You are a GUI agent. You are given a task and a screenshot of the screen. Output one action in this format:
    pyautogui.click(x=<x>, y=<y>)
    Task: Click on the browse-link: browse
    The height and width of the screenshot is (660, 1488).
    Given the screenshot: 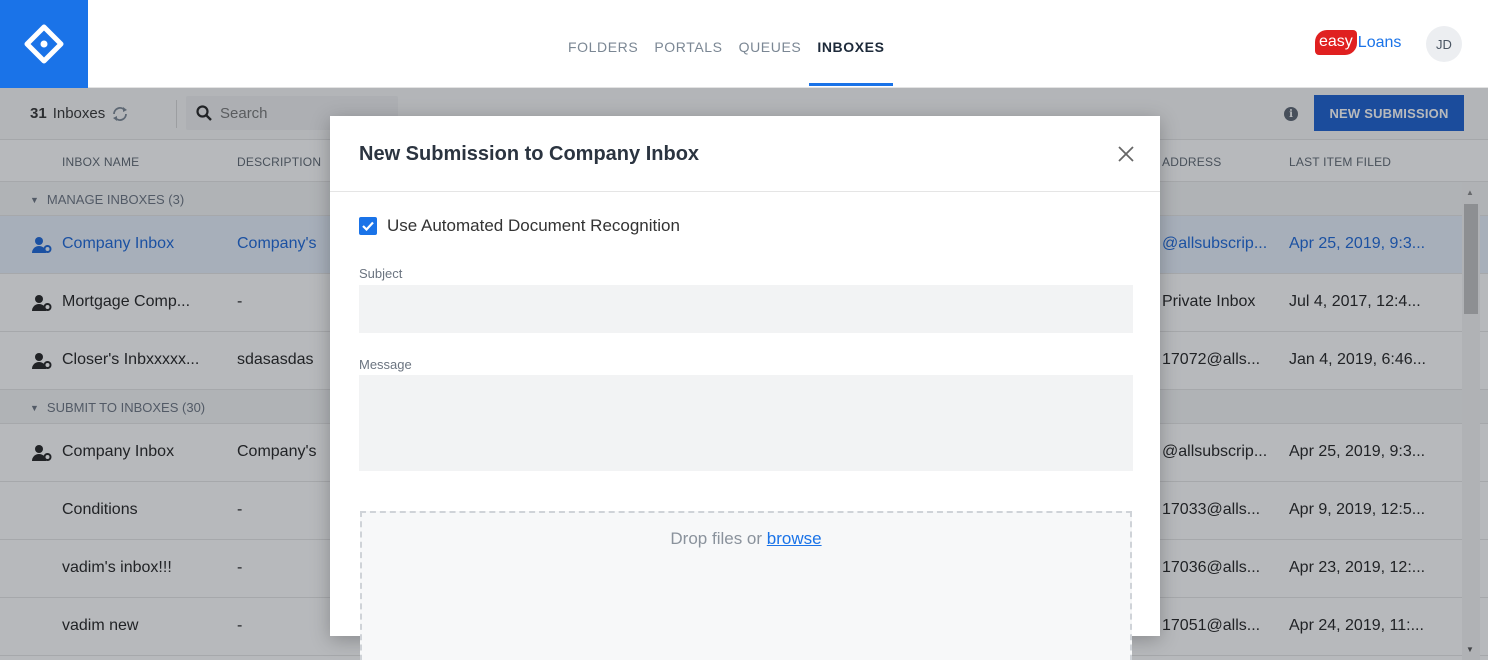 What is the action you would take?
    pyautogui.click(x=794, y=538)
    